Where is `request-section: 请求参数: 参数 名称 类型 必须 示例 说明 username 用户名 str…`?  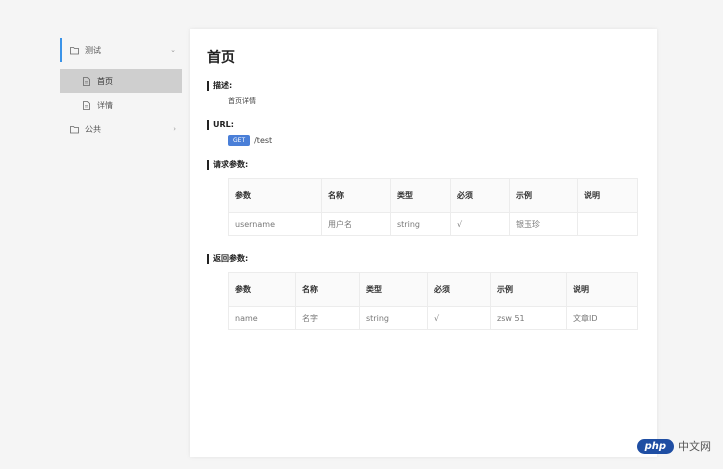 request-section: 请求参数: 参数 名称 类型 必须 示例 说明 username 用户名 str… is located at coordinates (423, 198).